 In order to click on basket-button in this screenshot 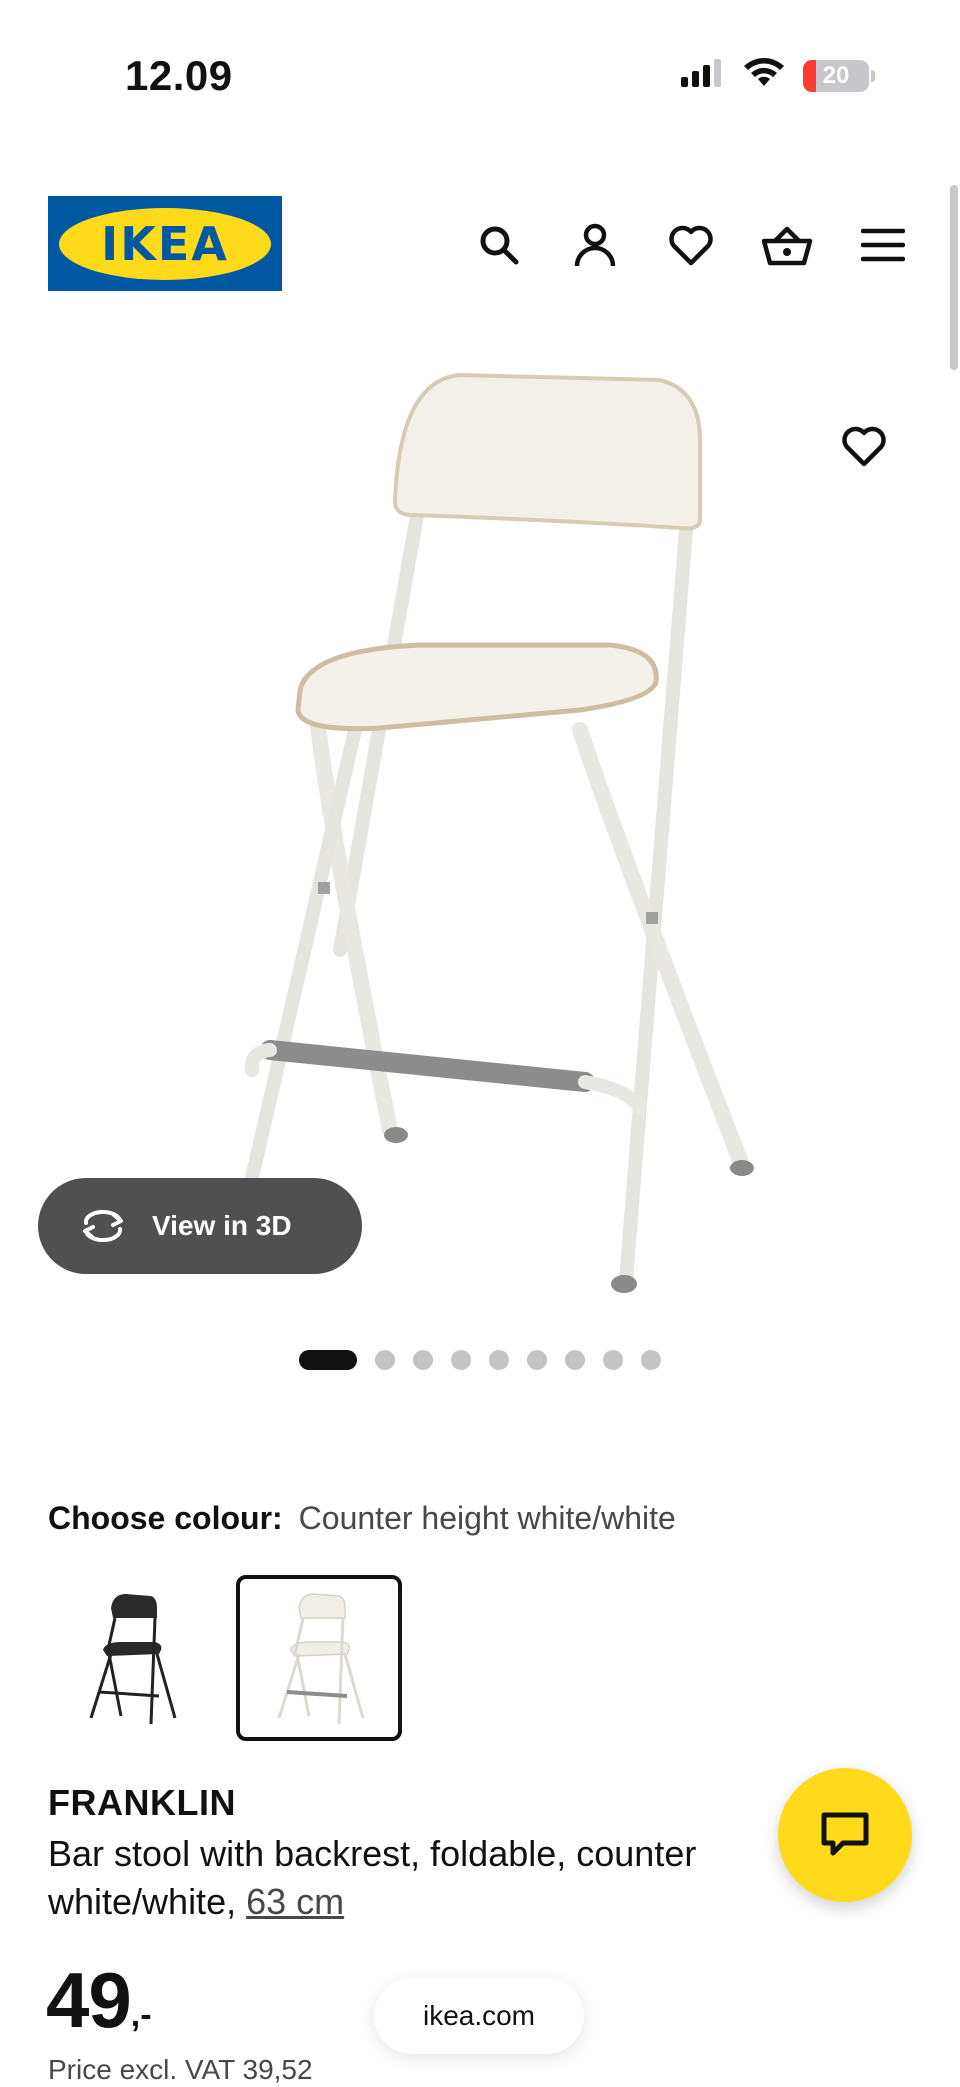, I will do `click(787, 245)`.